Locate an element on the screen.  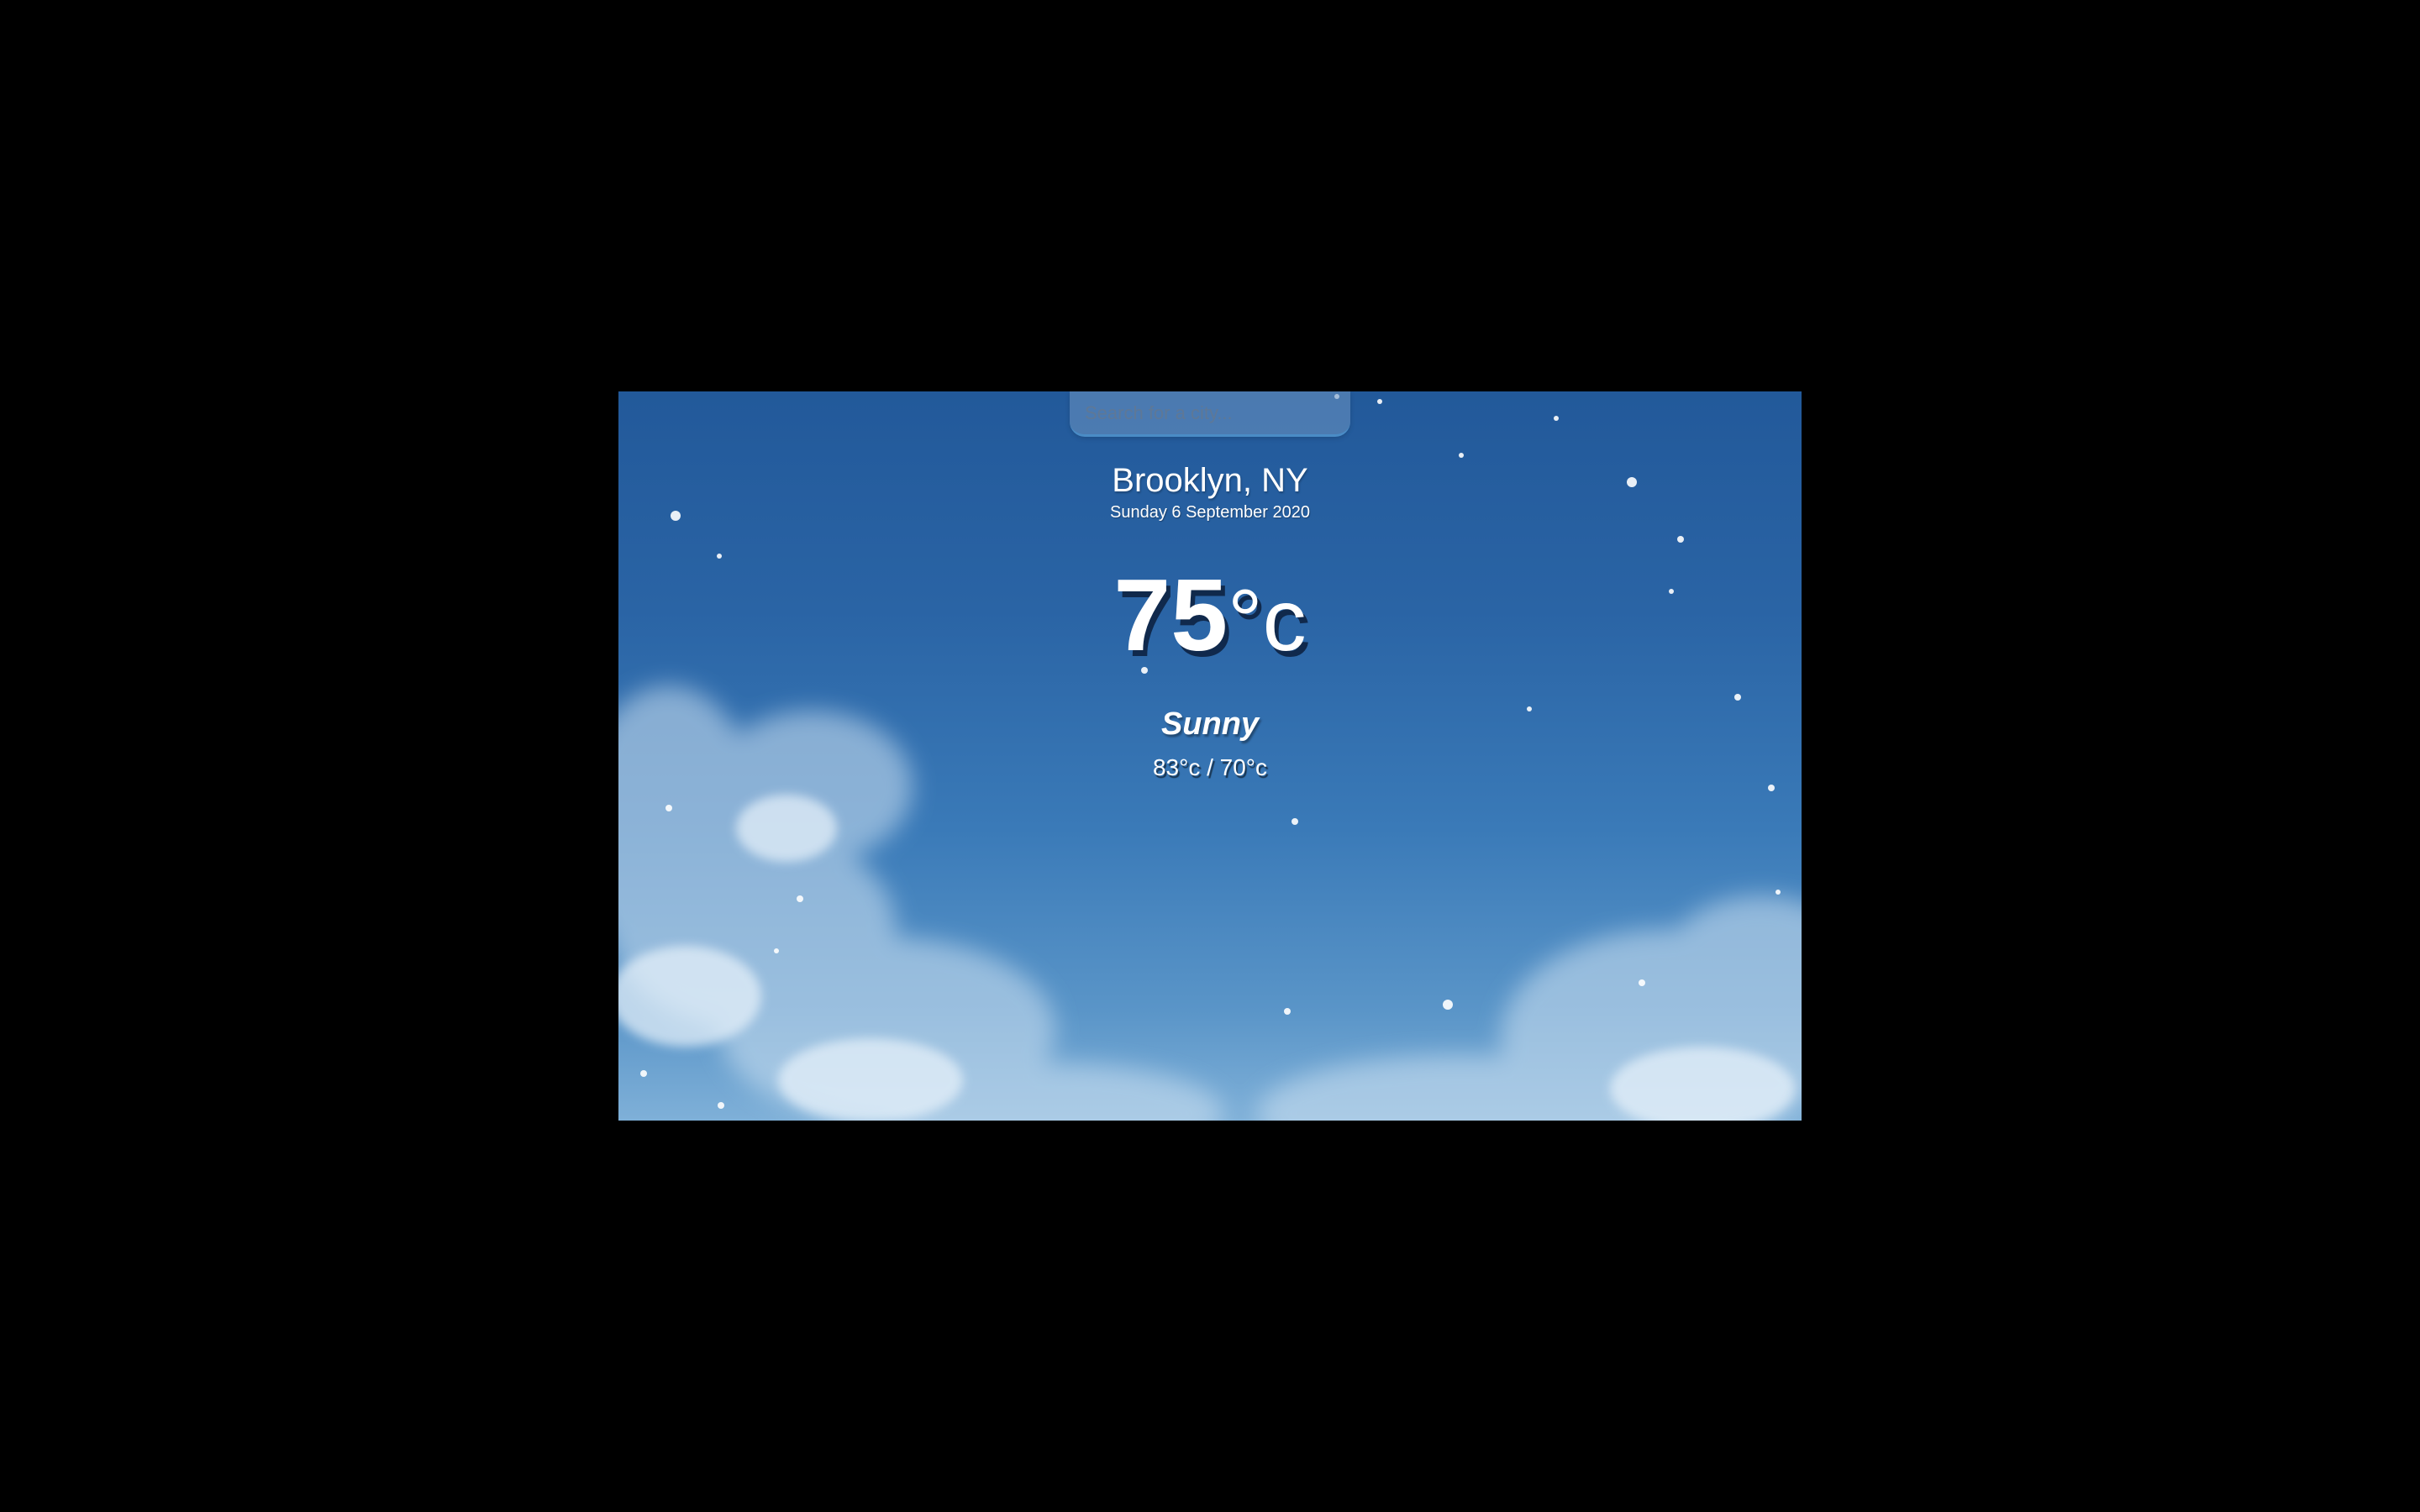
high-low-temperature: 83°c / 70°c is located at coordinates (1210, 767).